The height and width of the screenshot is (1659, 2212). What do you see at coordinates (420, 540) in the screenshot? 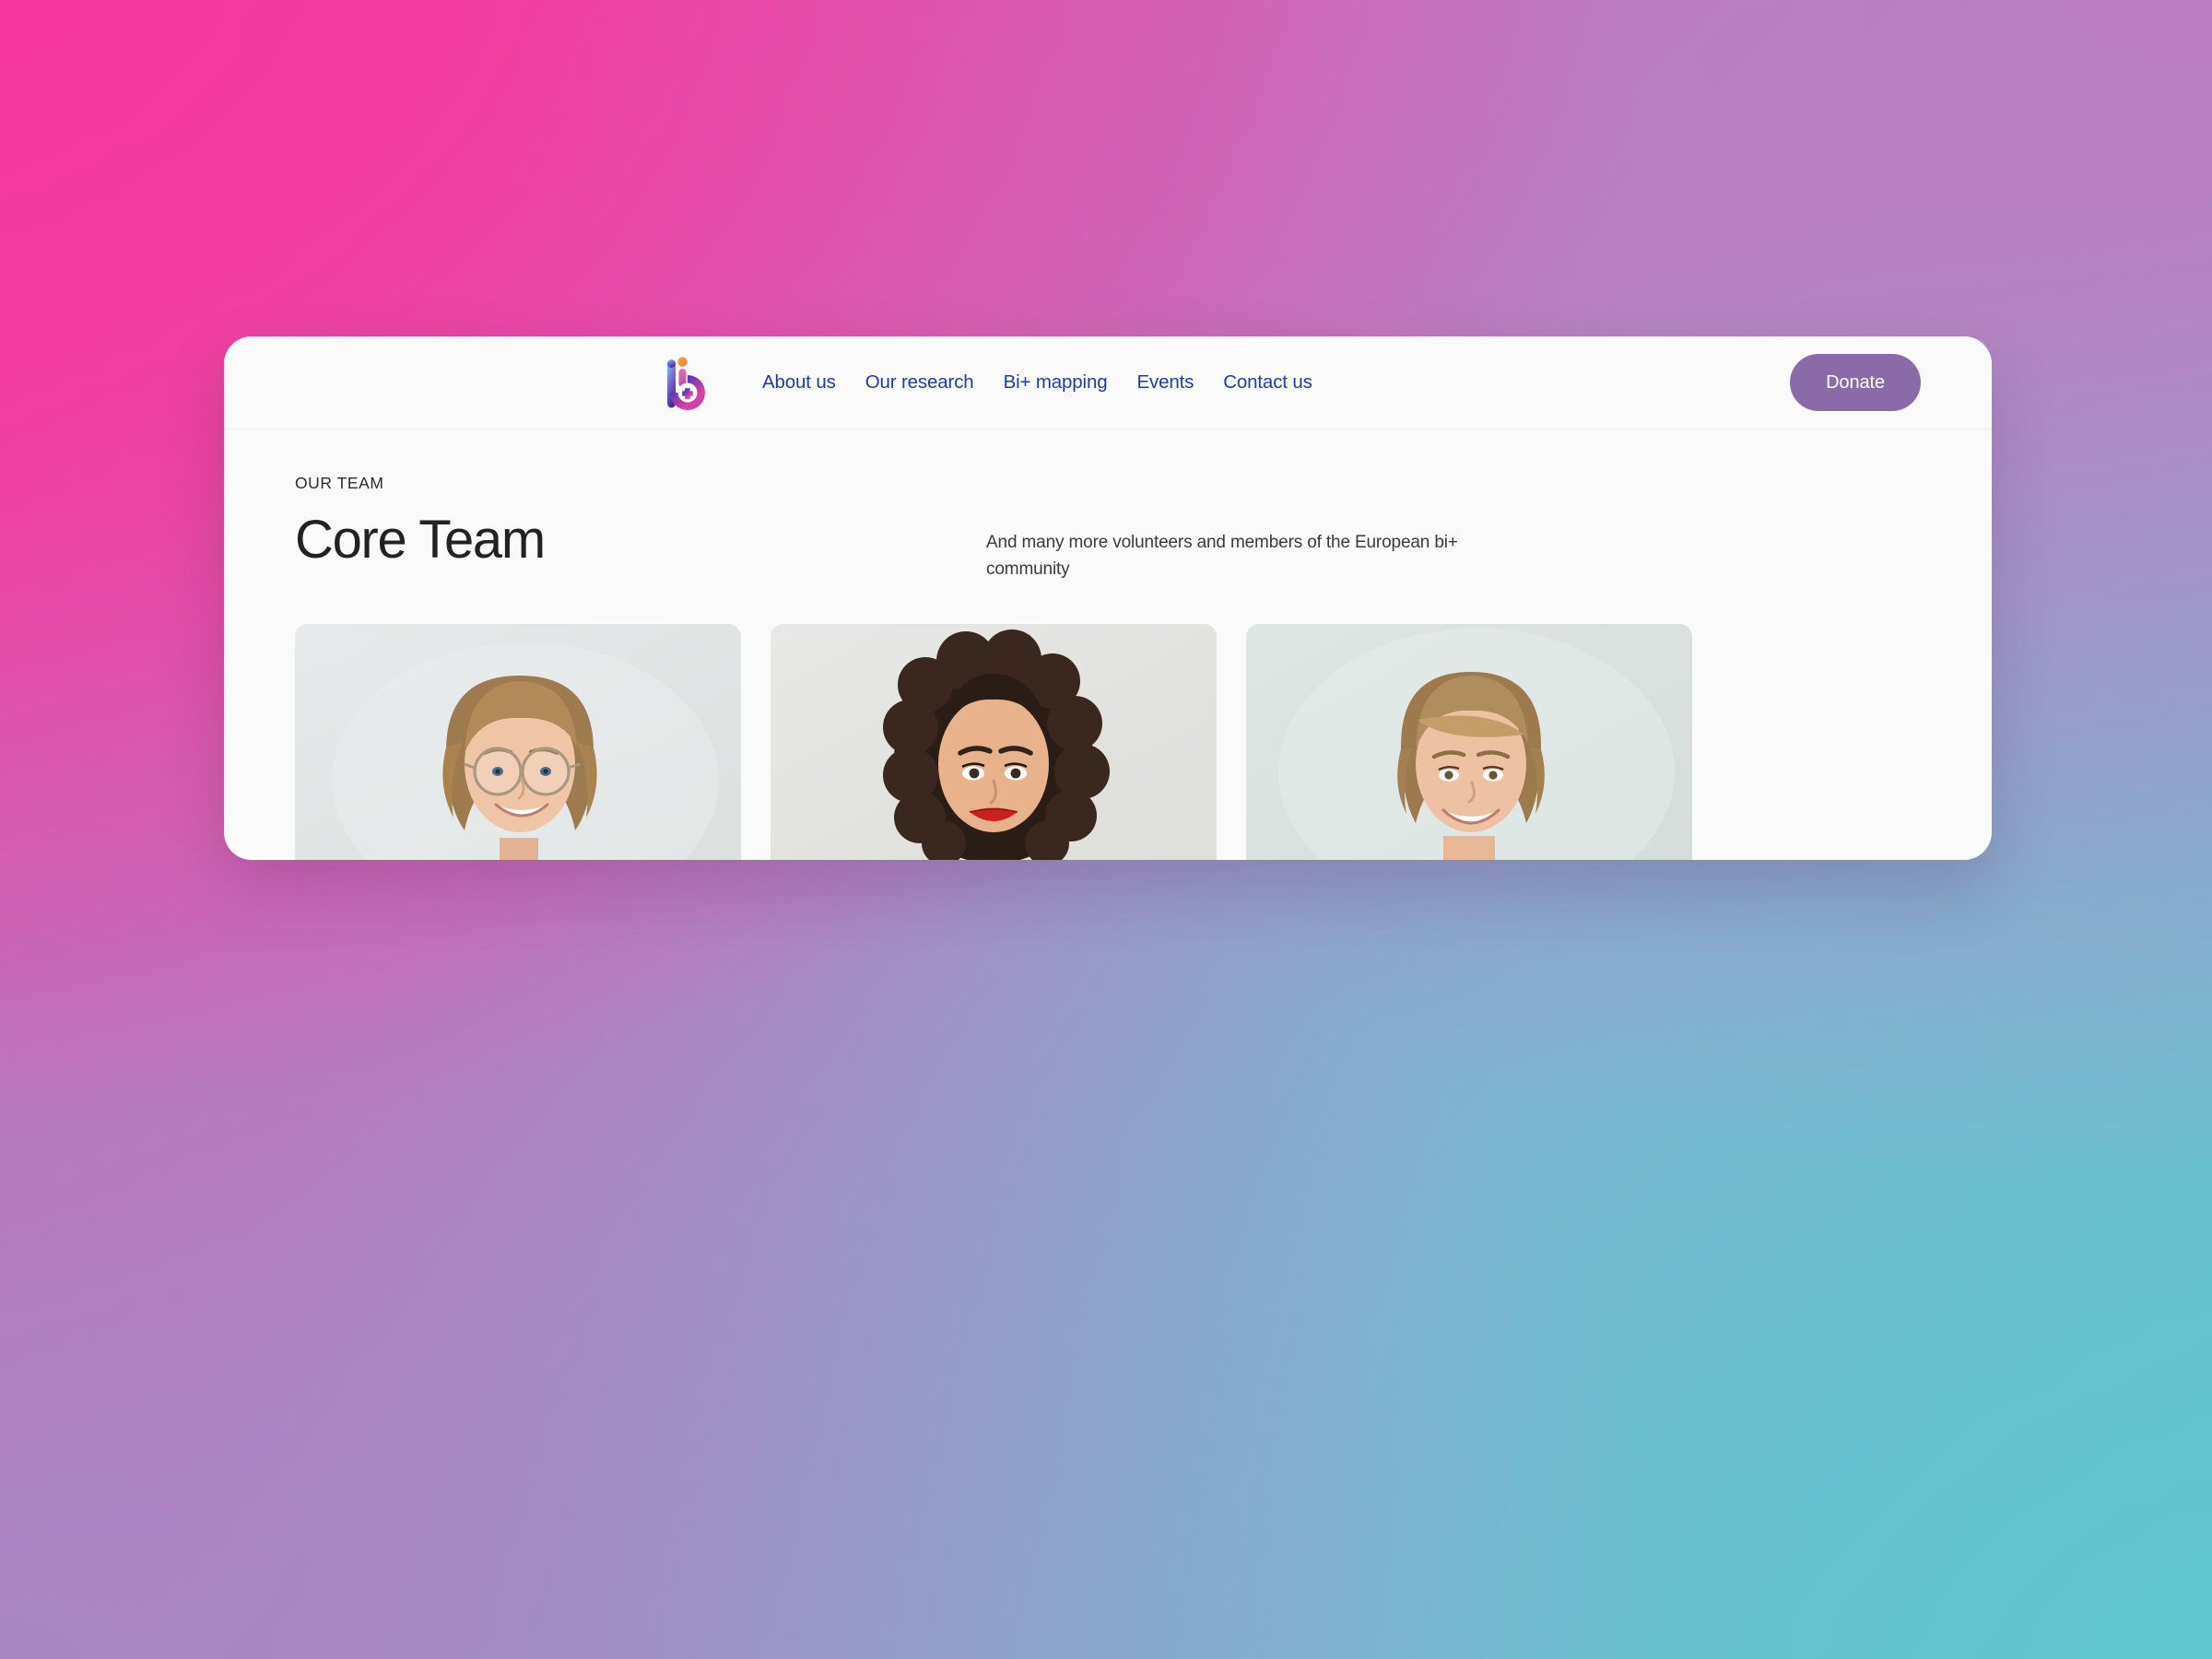
I see `page-title: Core Team` at bounding box center [420, 540].